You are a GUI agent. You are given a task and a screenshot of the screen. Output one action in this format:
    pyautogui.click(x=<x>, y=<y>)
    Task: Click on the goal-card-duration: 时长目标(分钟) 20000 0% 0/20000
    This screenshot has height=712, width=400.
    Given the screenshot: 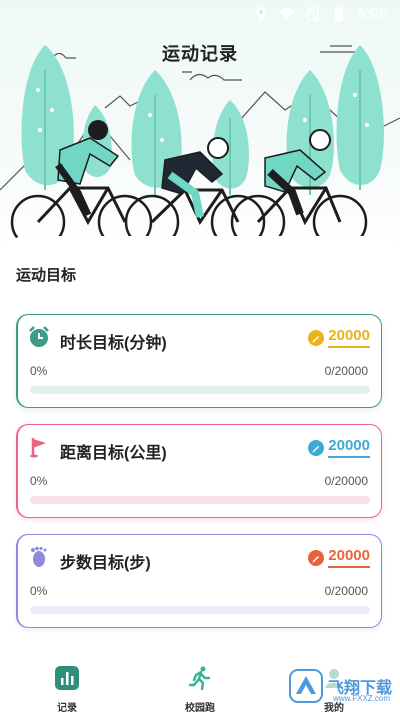 What is the action you would take?
    pyautogui.click(x=199, y=361)
    